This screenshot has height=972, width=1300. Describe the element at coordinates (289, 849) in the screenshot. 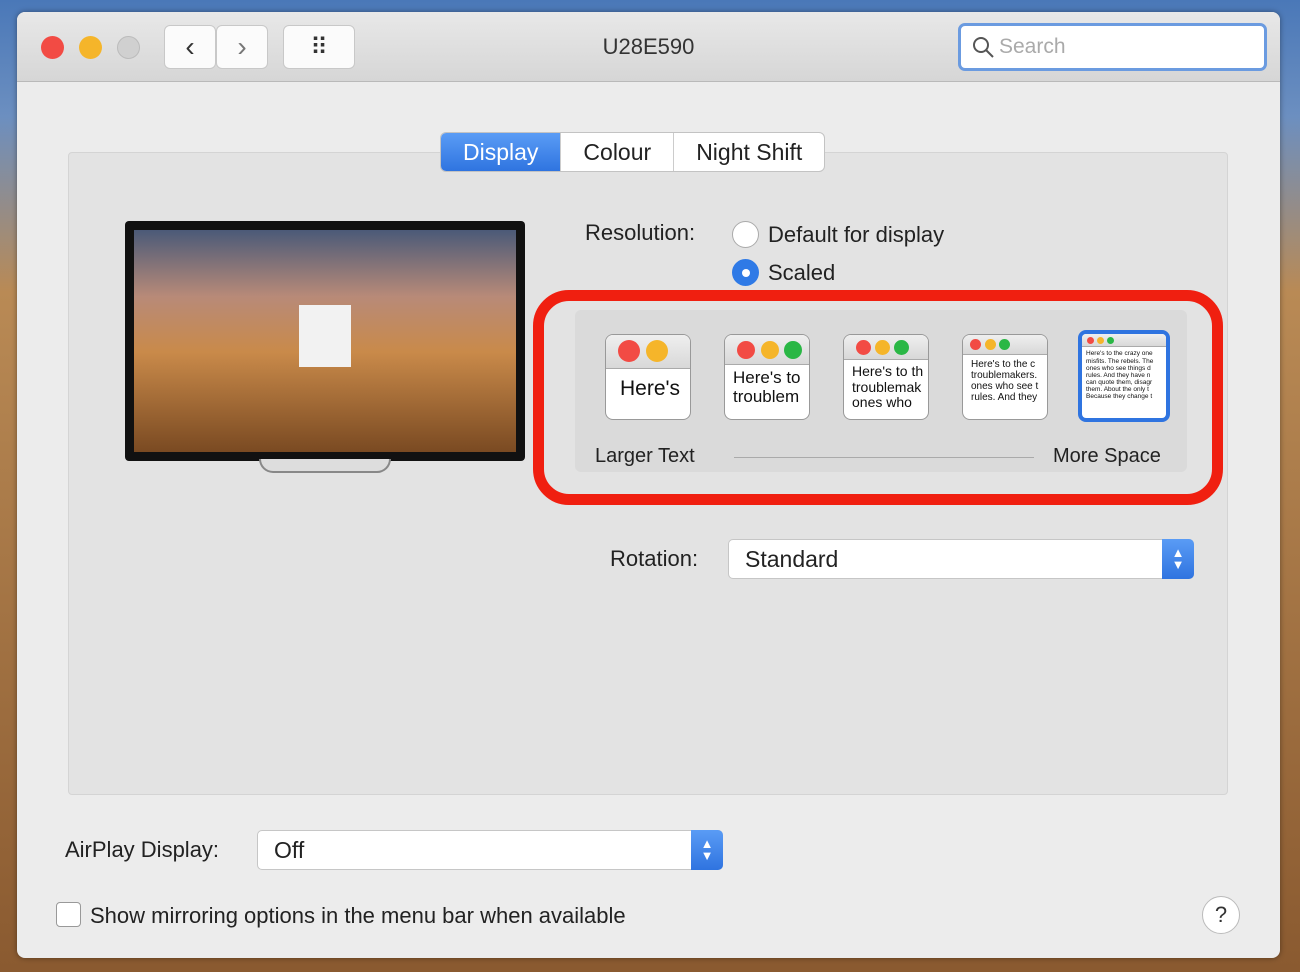

I see `airplay-value: Off` at that location.